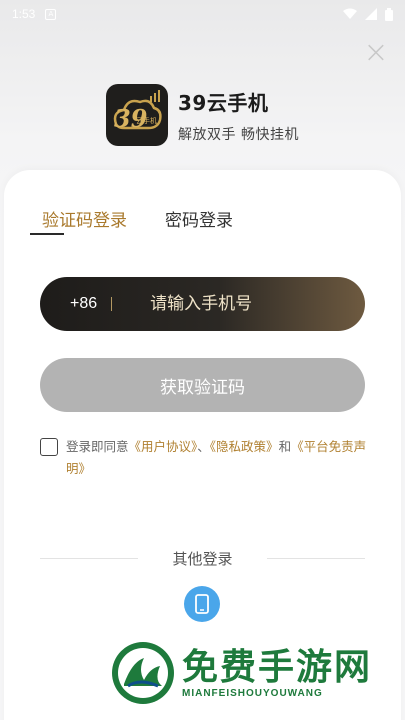  I want to click on tab-password-login: 密码登录, so click(199, 223).